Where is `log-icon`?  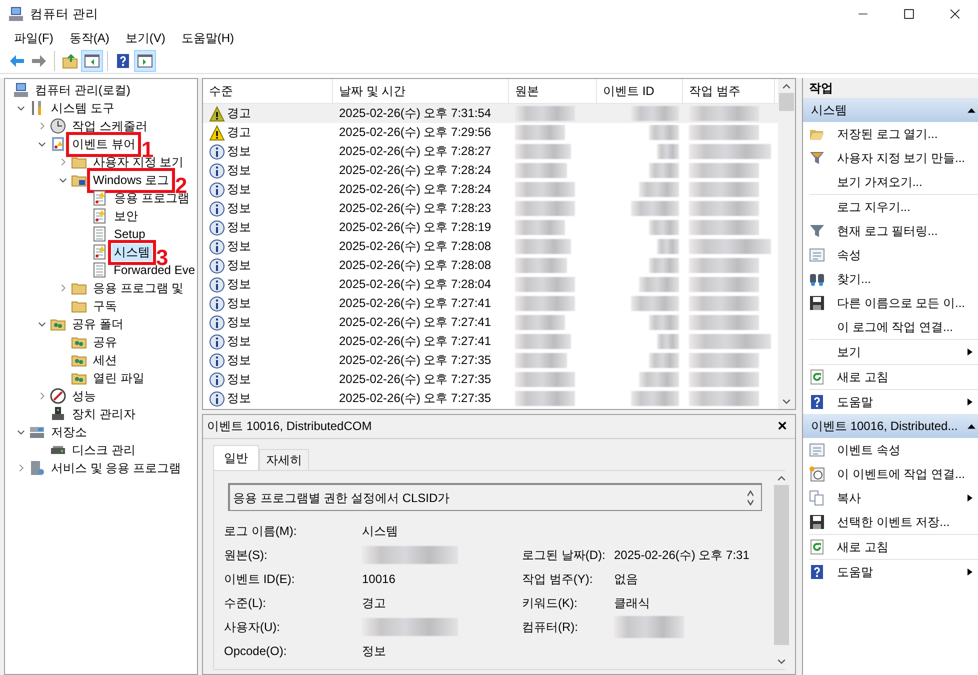
log-icon is located at coordinates (100, 198).